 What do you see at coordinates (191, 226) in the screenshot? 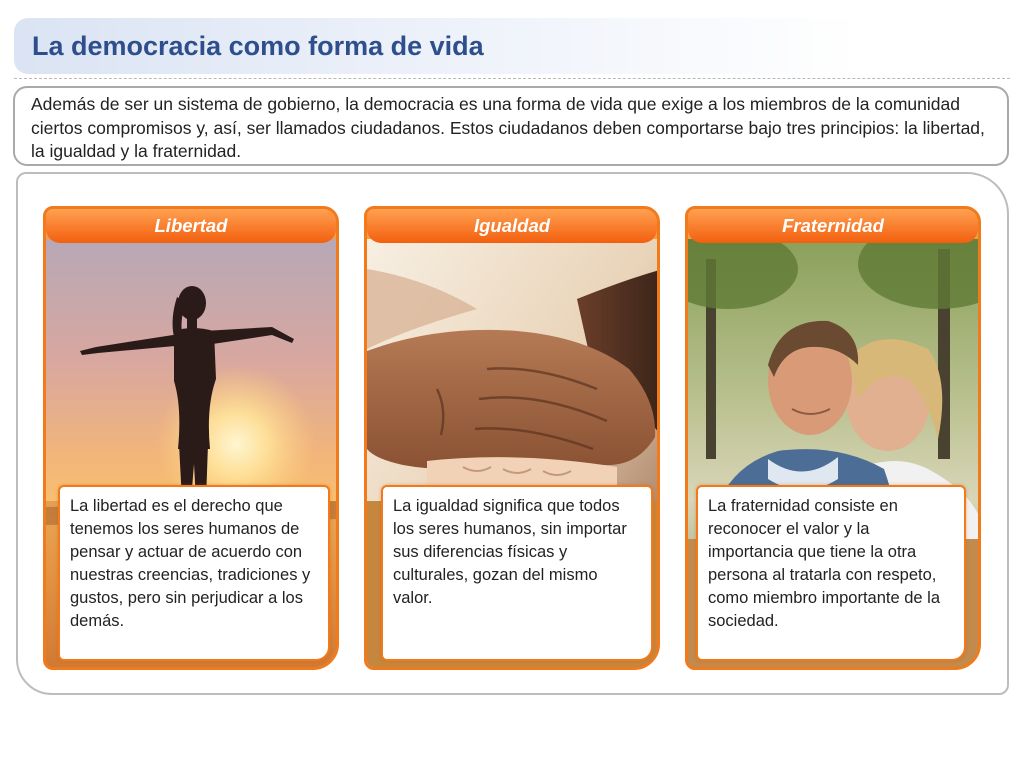
I see `card-title-libertad: Libertad` at bounding box center [191, 226].